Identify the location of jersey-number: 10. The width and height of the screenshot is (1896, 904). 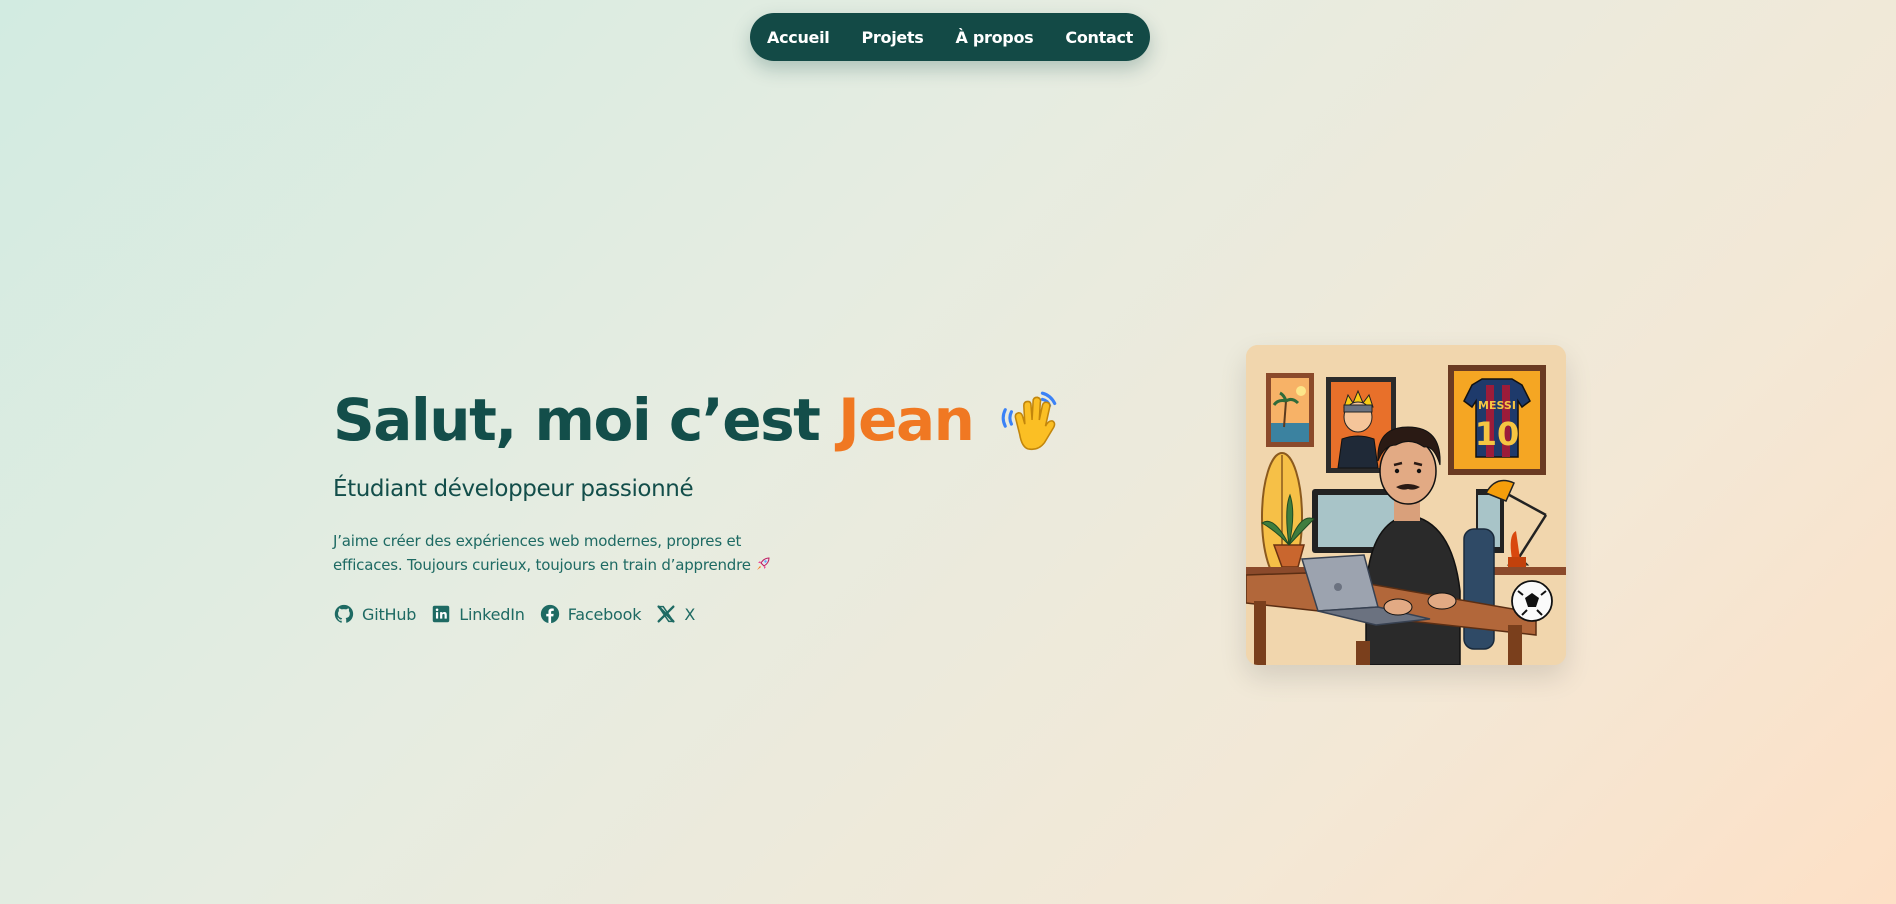
(1497, 434).